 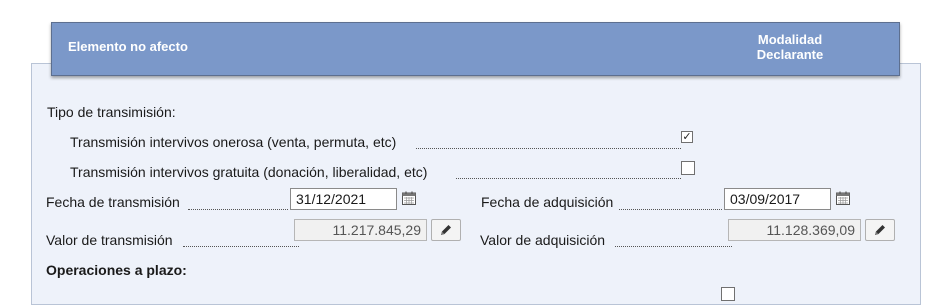 What do you see at coordinates (688, 168) in the screenshot?
I see `gratuita-checkbox` at bounding box center [688, 168].